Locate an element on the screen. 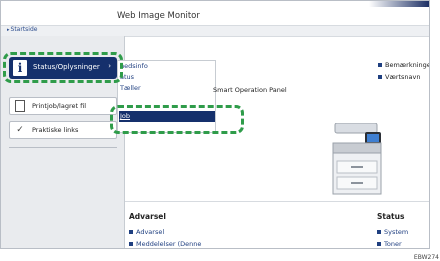 The image size is (440, 261). print-job-label: Printjob/lagret fil is located at coordinates (59, 106).